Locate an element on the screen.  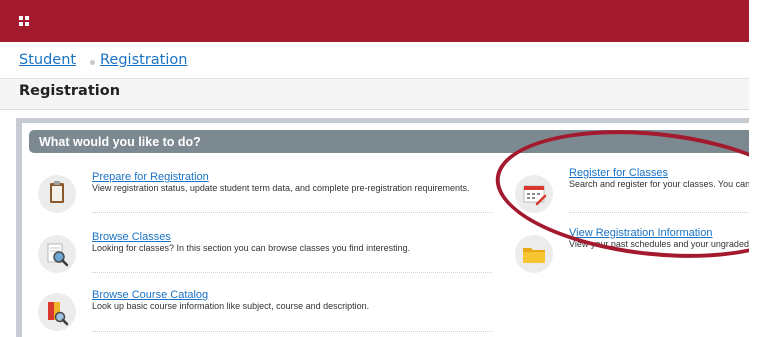
magnifier-document-icon is located at coordinates (57, 254).